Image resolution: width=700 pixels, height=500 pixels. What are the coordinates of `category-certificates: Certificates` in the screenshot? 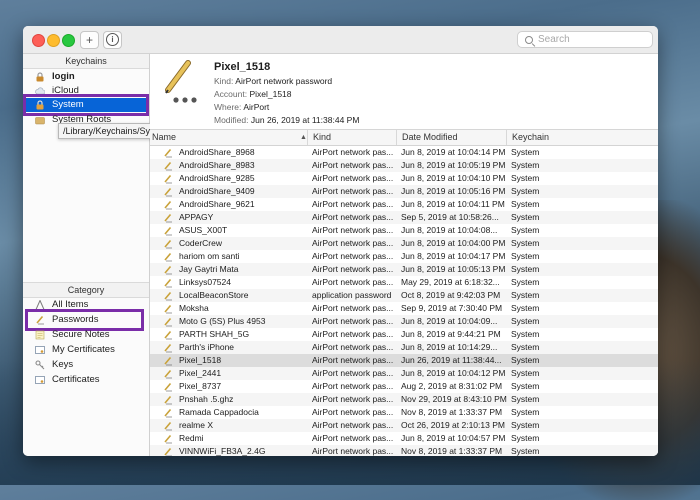 It's located at (86, 380).